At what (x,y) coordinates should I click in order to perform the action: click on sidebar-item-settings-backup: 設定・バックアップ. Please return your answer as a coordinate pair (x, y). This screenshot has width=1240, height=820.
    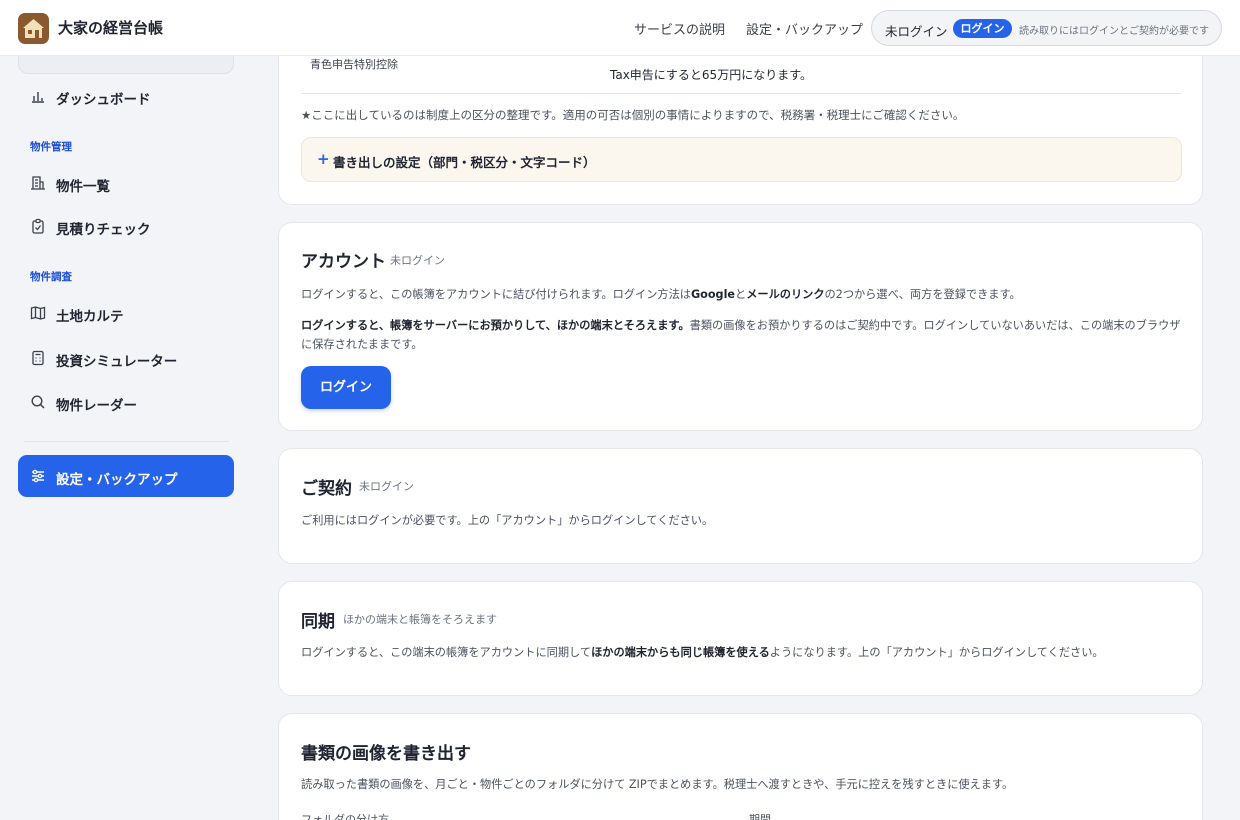
    Looking at the image, I should click on (126, 476).